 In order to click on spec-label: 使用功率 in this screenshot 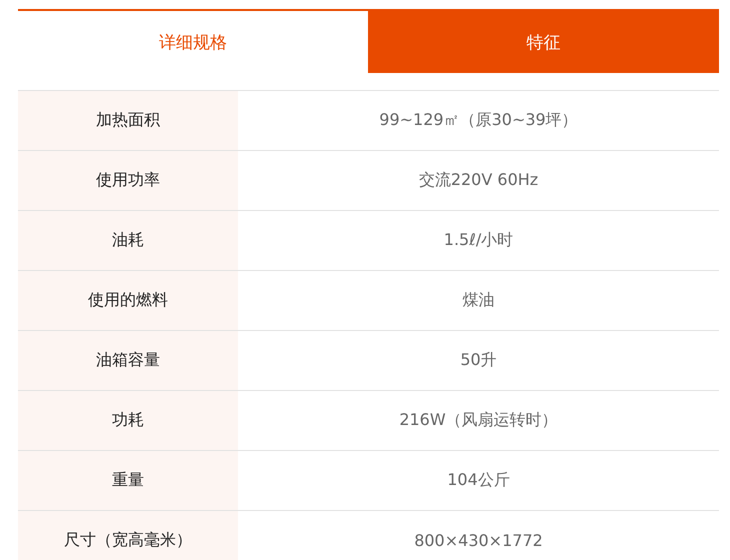, I will do `click(128, 180)`.